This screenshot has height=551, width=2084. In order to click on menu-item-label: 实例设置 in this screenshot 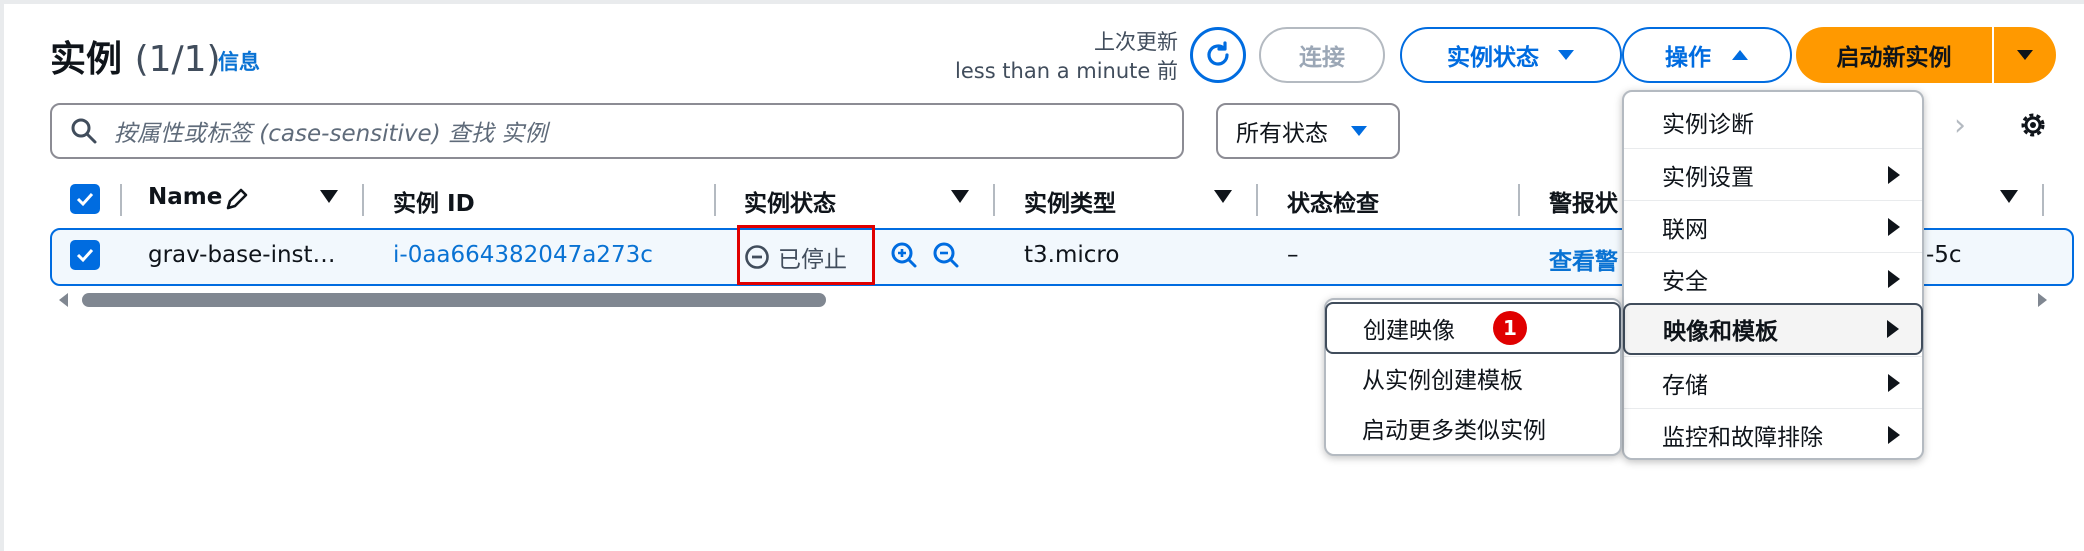, I will do `click(1708, 177)`.